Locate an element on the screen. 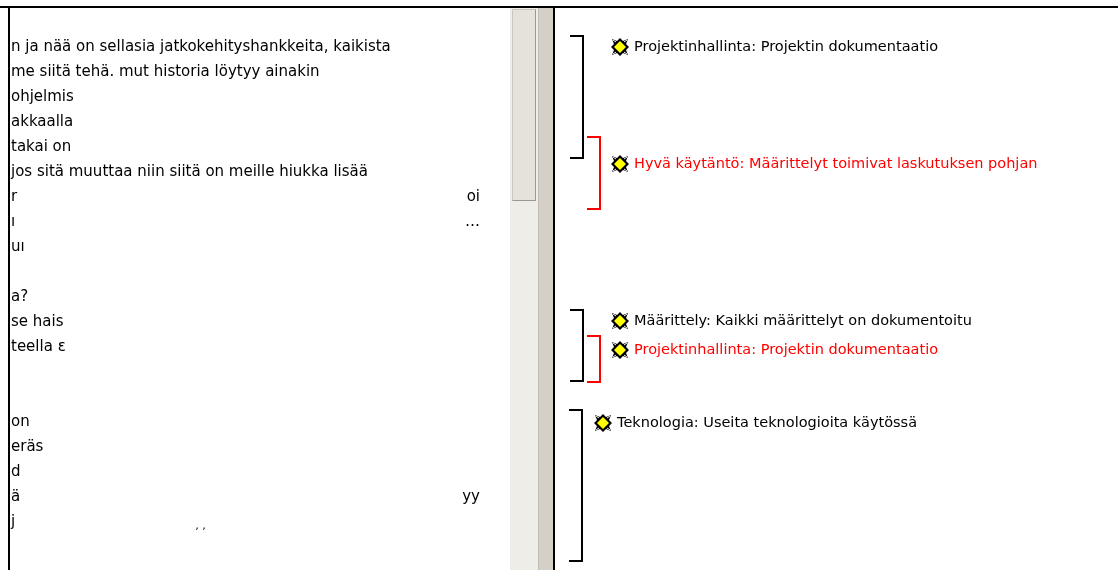  transcript-line: ohjelmis is located at coordinates (42, 97).